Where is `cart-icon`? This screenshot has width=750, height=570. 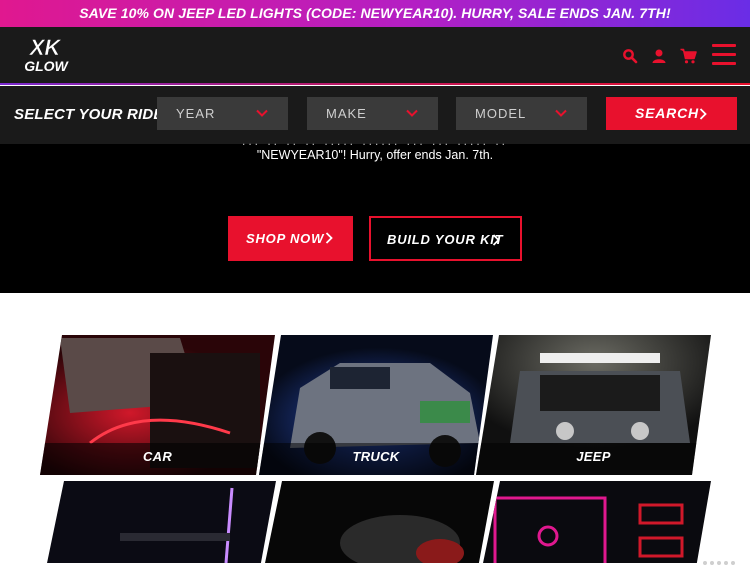
cart-icon is located at coordinates (688, 56).